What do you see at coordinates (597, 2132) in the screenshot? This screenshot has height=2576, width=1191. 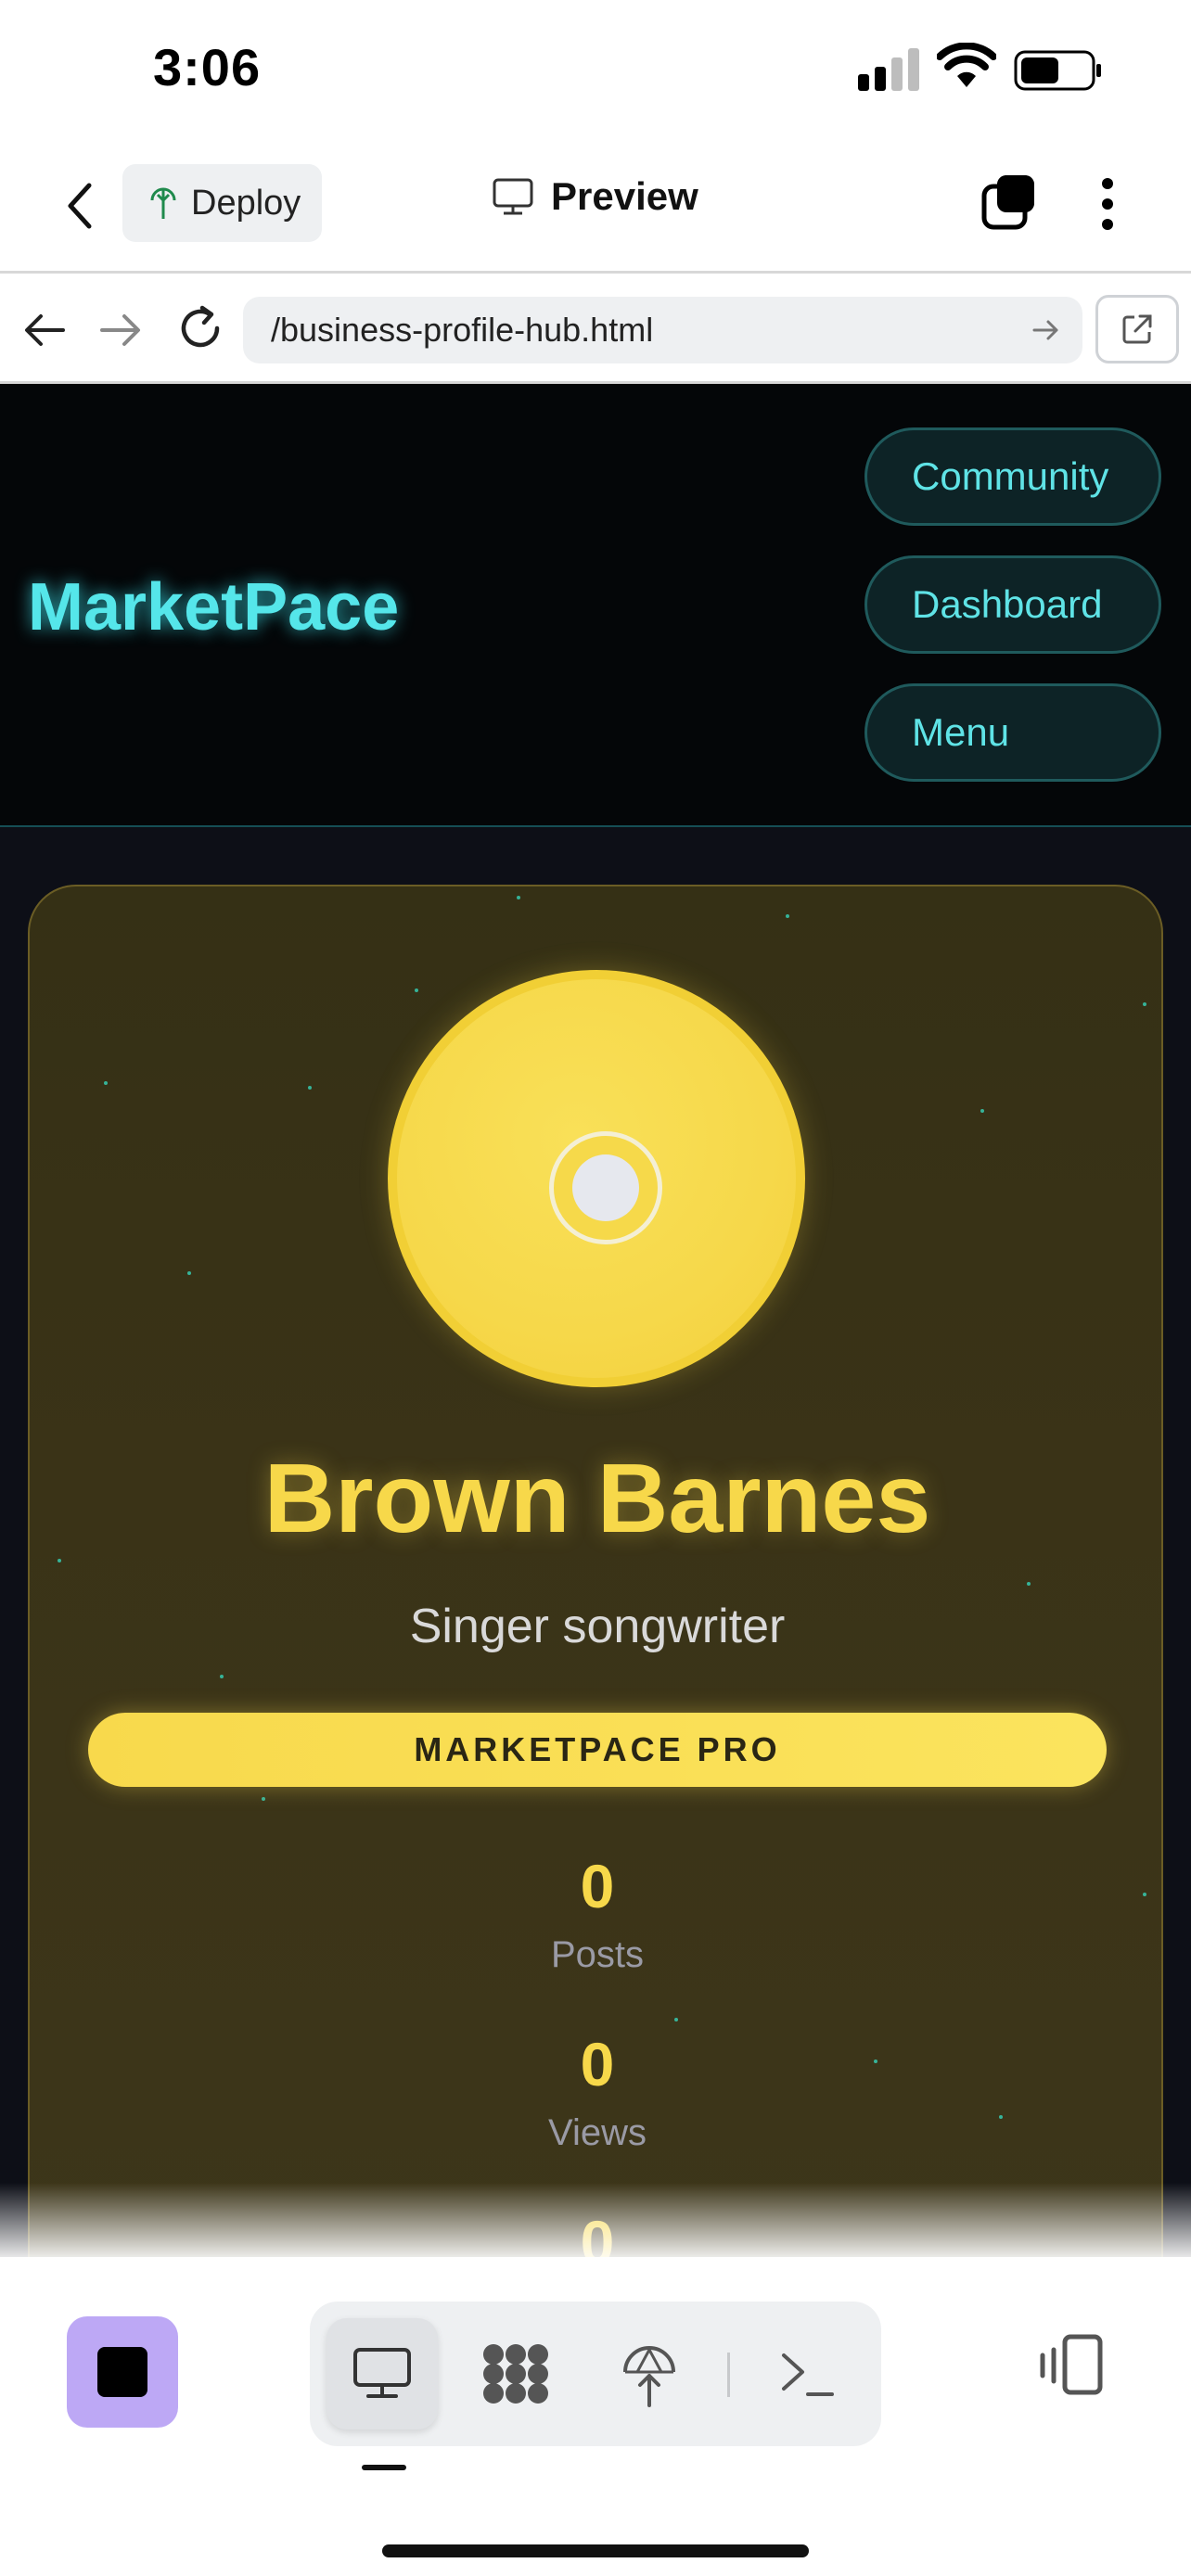 I see `stat-label: Views` at bounding box center [597, 2132].